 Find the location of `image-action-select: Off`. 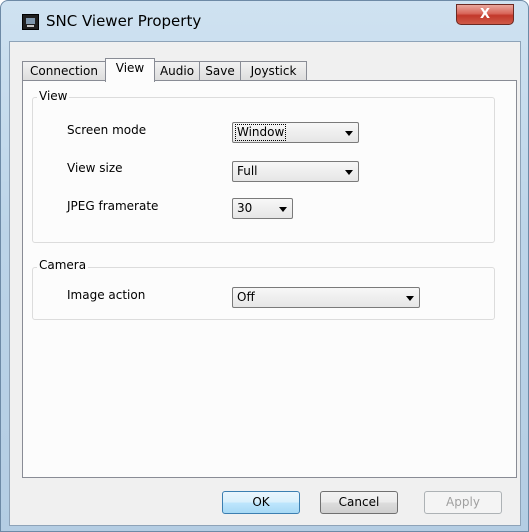

image-action-select: Off is located at coordinates (326, 297).